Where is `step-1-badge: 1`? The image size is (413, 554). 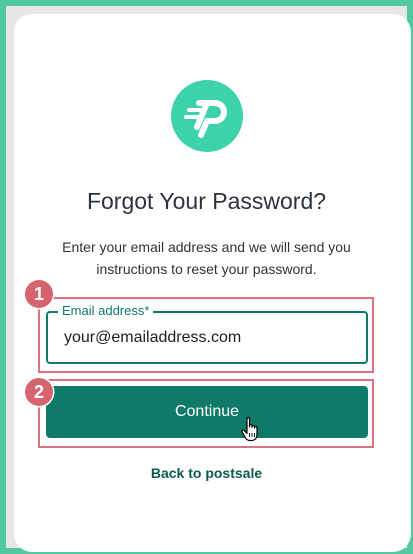 step-1-badge: 1 is located at coordinates (39, 294).